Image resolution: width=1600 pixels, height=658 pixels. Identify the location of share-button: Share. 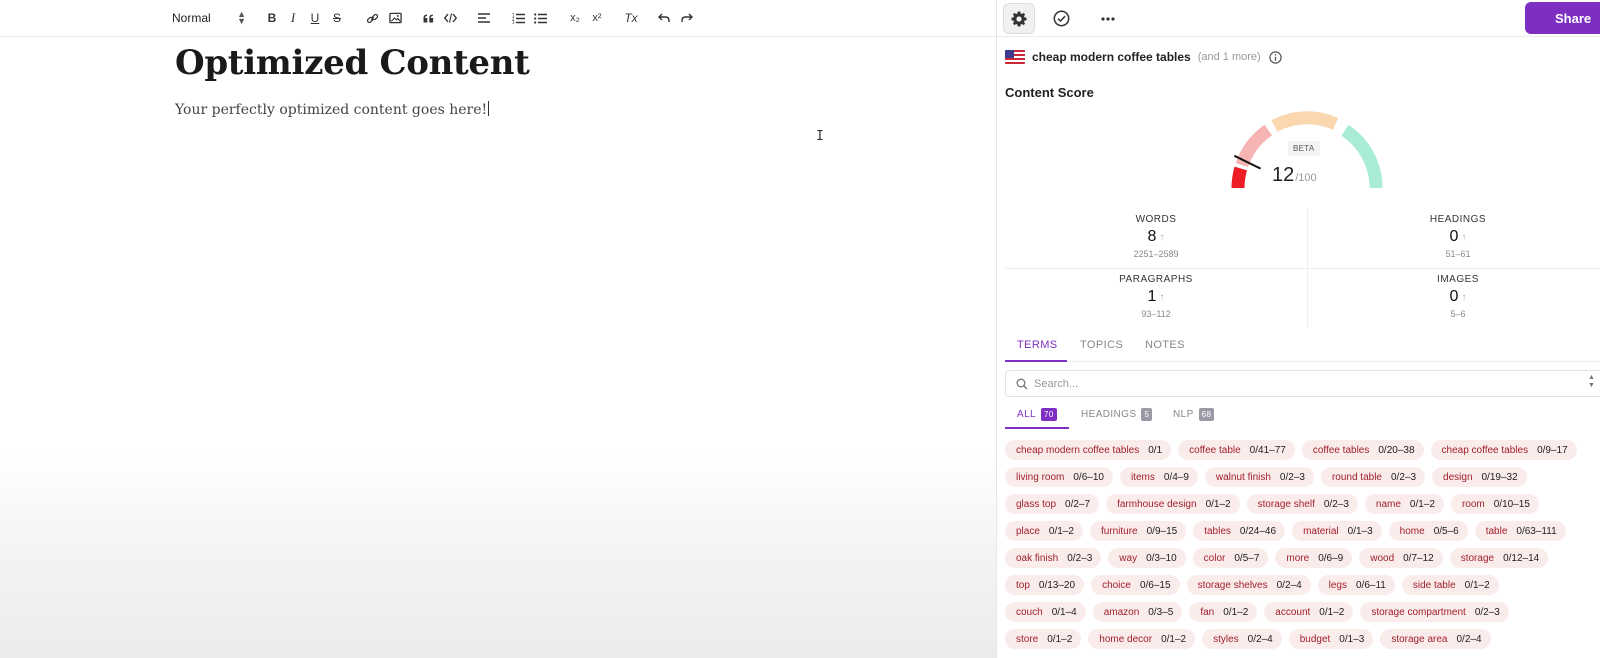
(1562, 18).